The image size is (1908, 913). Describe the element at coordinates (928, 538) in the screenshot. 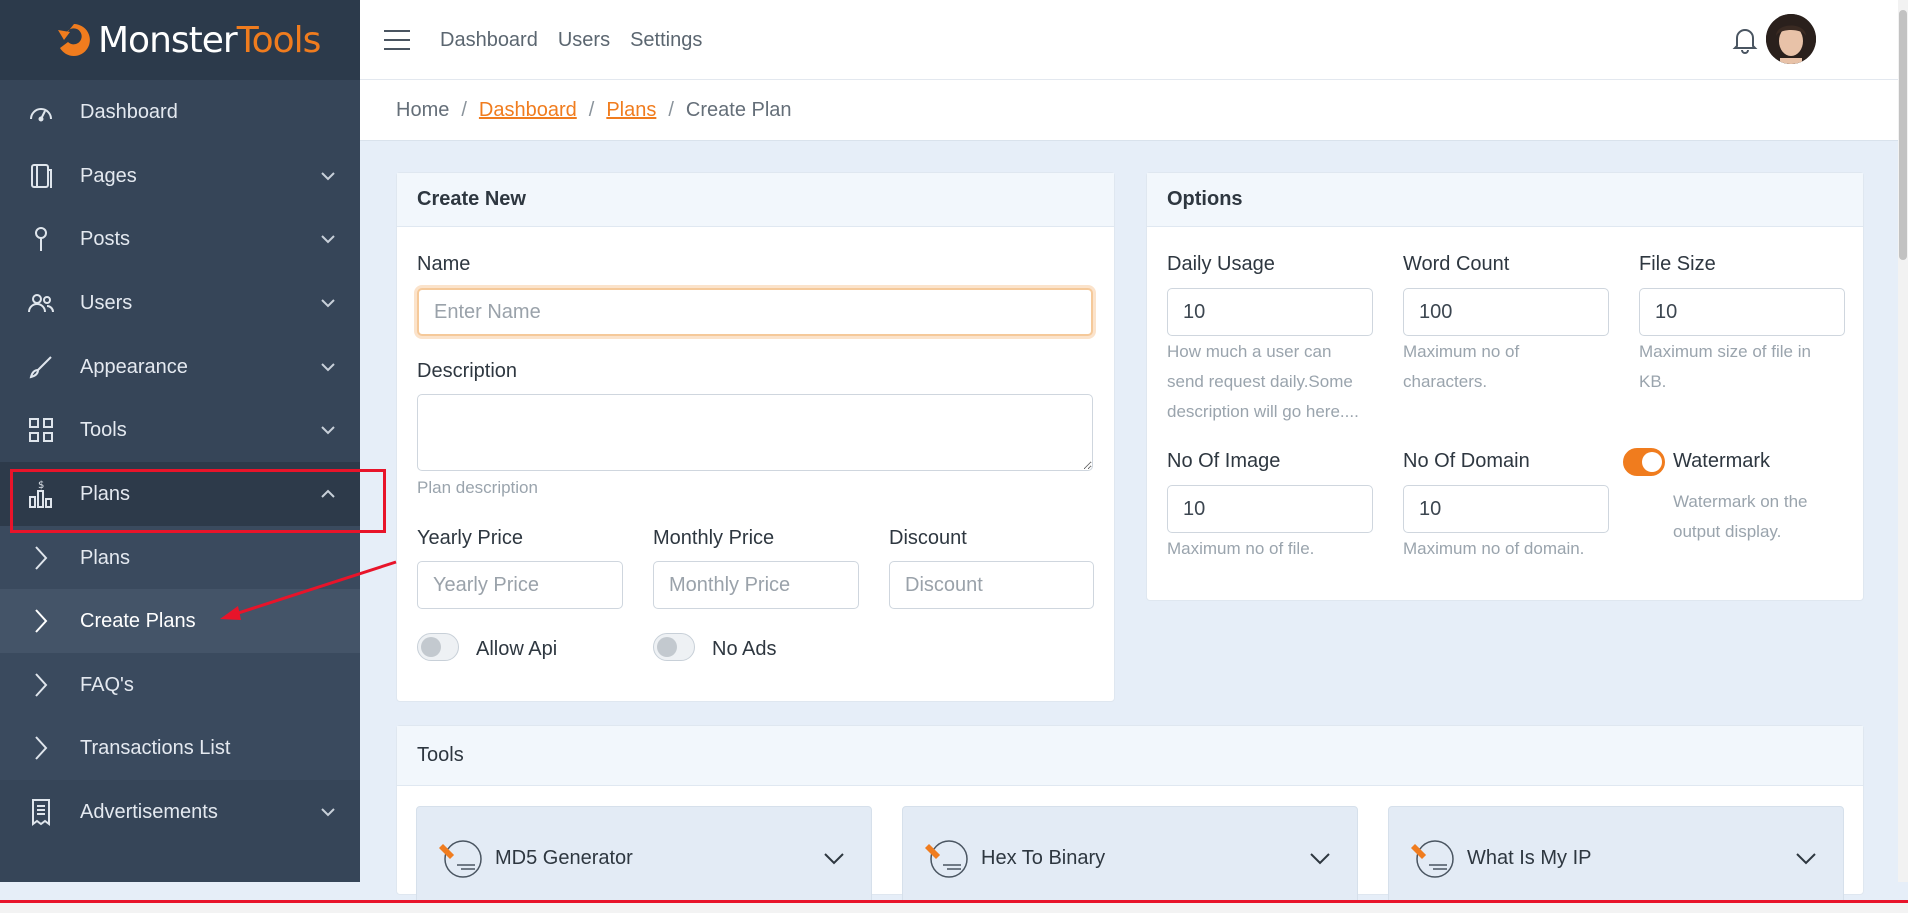

I see `discount-label: Discount` at that location.